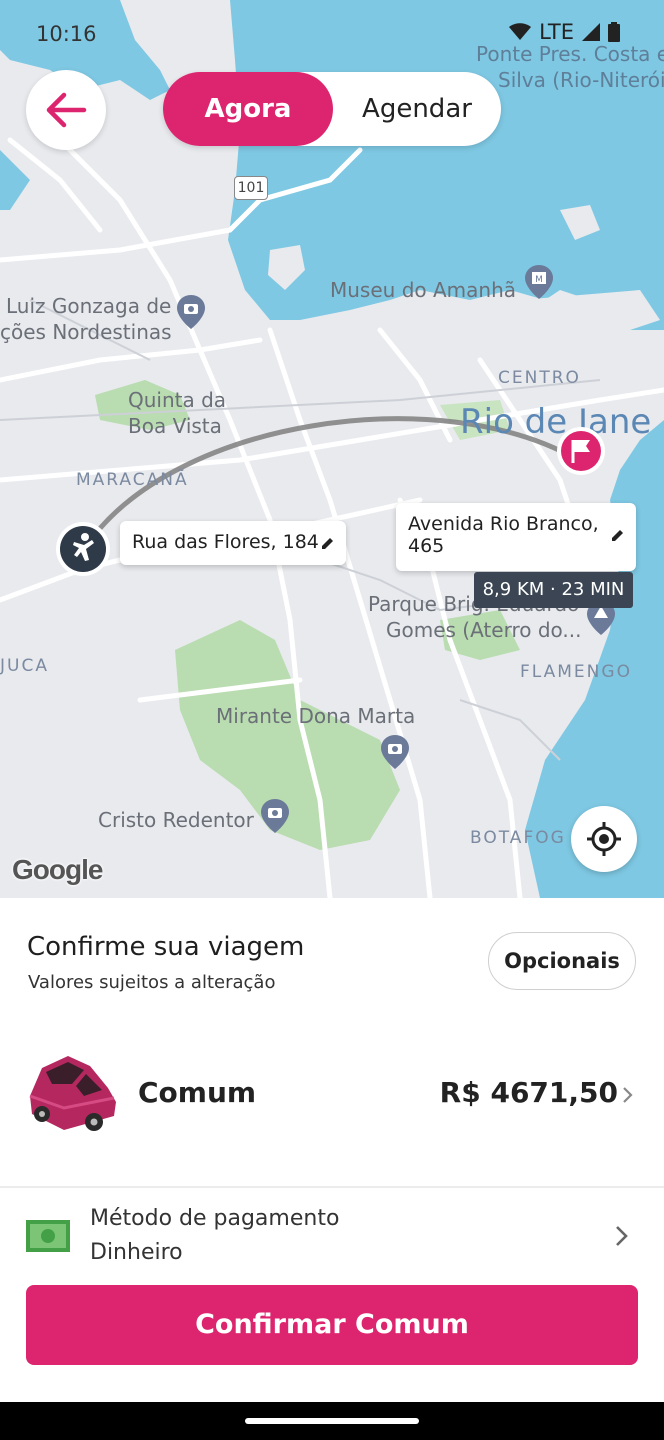 The image size is (664, 1440). Describe the element at coordinates (332, 1237) in the screenshot. I see `payment-method-row: Método de pagamento Dinheiro` at that location.